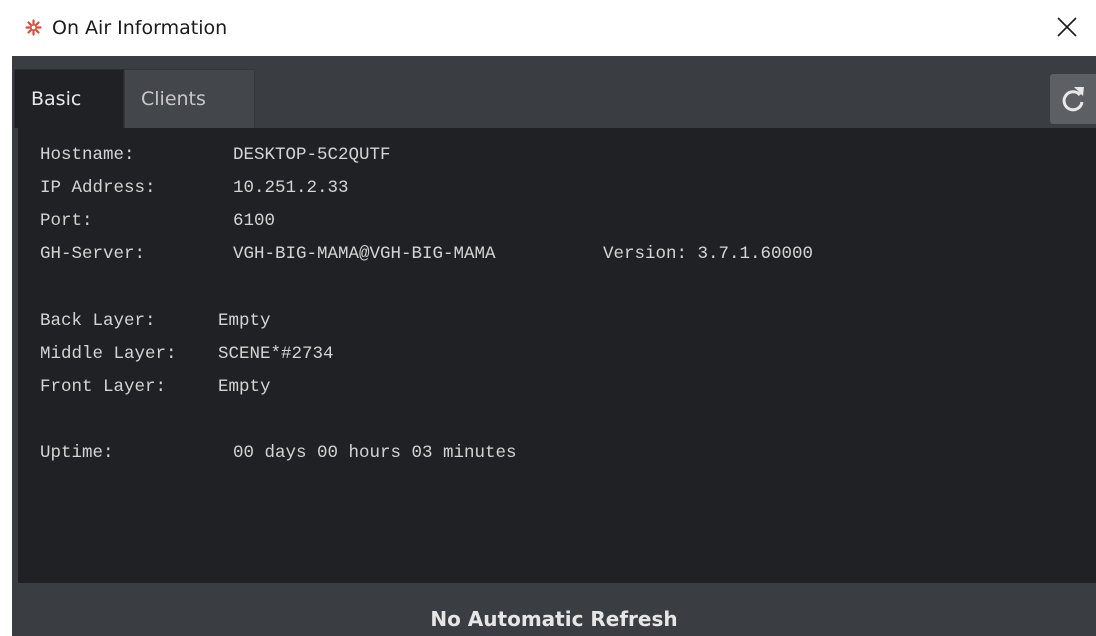 The height and width of the screenshot is (636, 1096). I want to click on front-layer-label: Front Layer:, so click(103, 387).